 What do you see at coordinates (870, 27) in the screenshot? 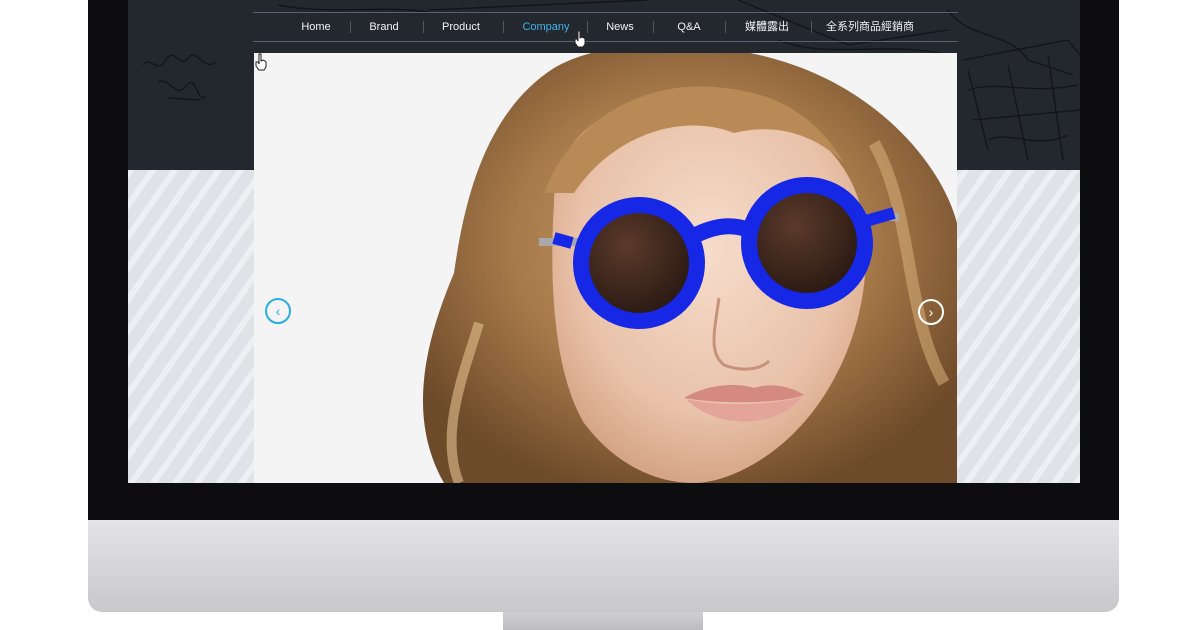
I see `nav-item-dealers: 全系列商品經銷商` at bounding box center [870, 27].